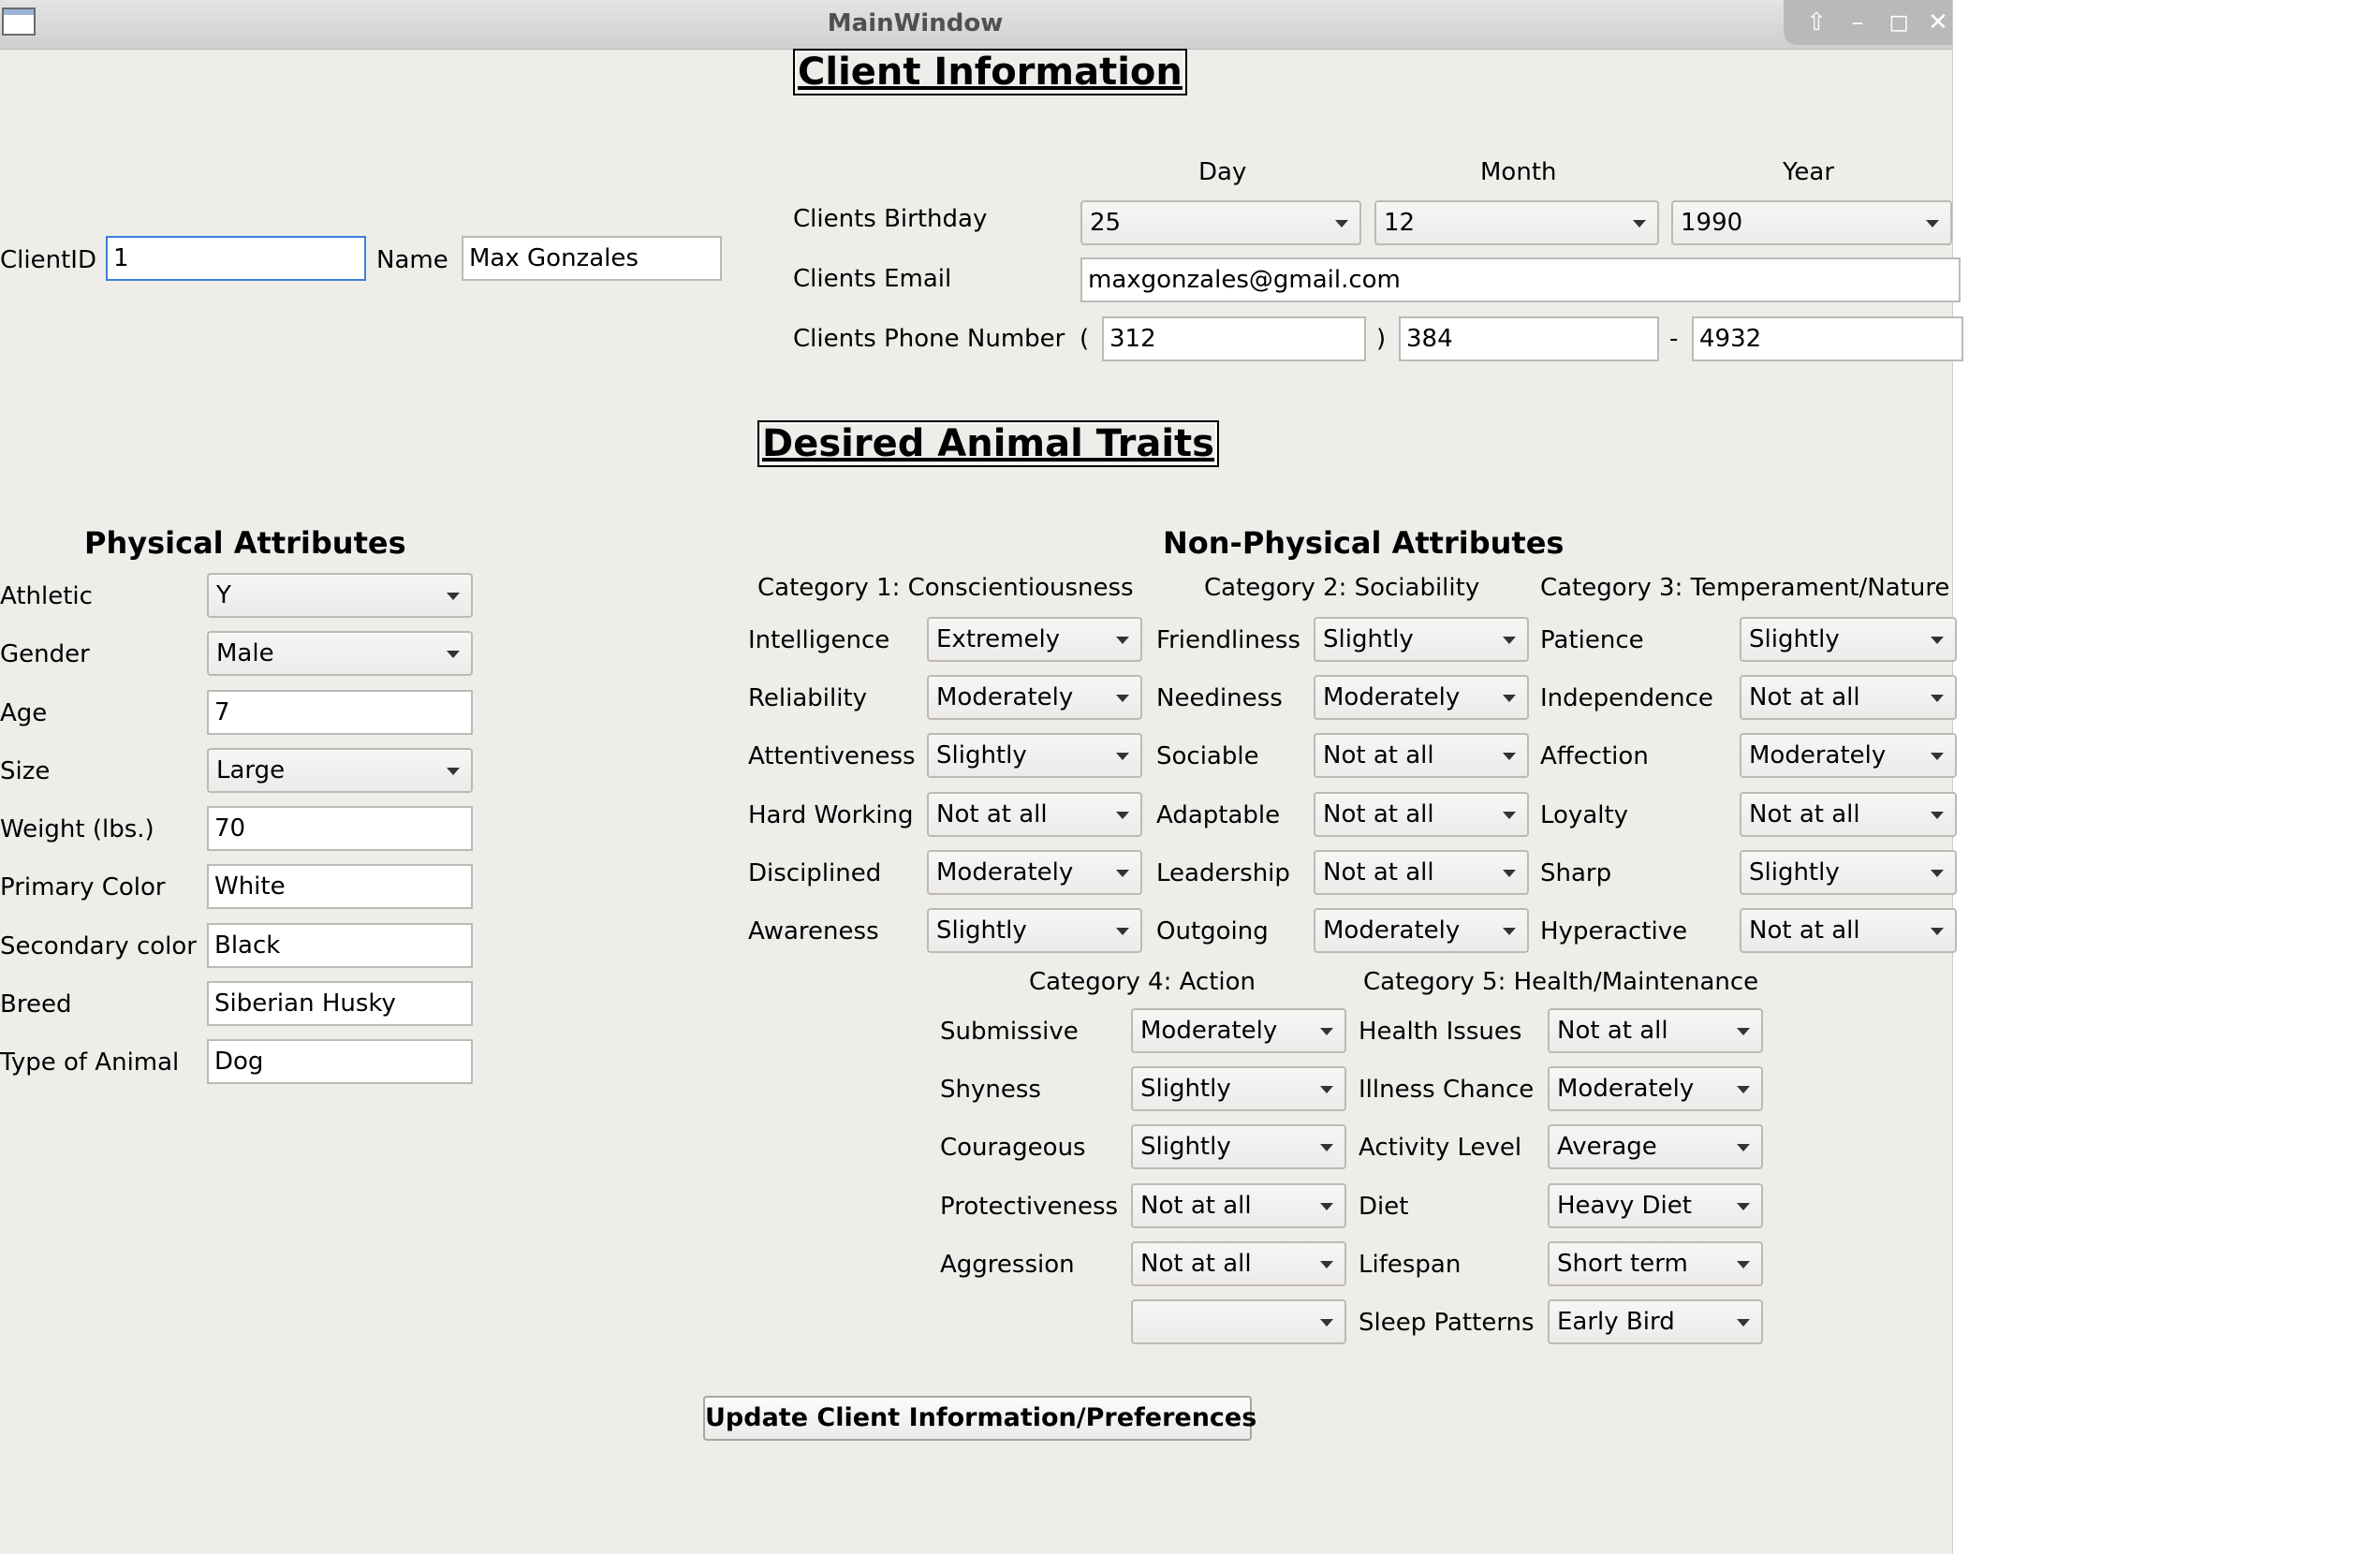 This screenshot has width=2380, height=1554. I want to click on cat2-leadership-select: Not at all, so click(1421, 872).